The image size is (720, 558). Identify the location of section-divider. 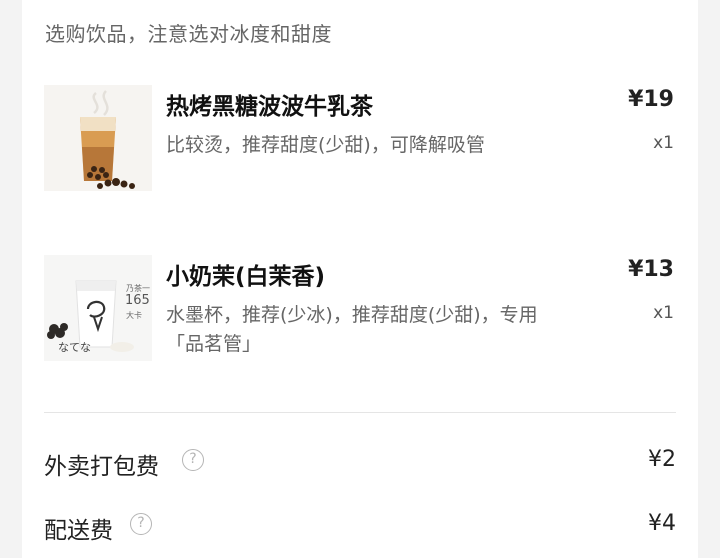
(360, 412).